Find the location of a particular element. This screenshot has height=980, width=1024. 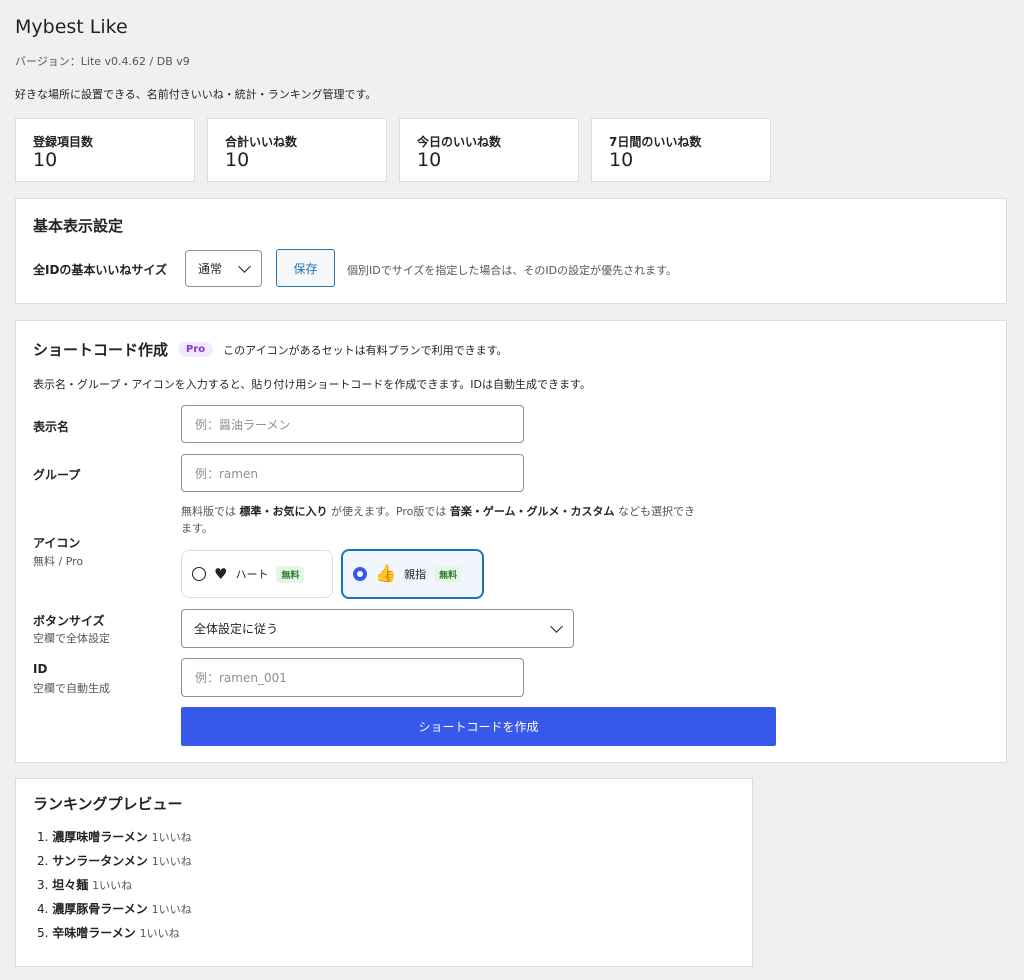

icon-option-thumb: 👍 親指 無料 is located at coordinates (412, 574).